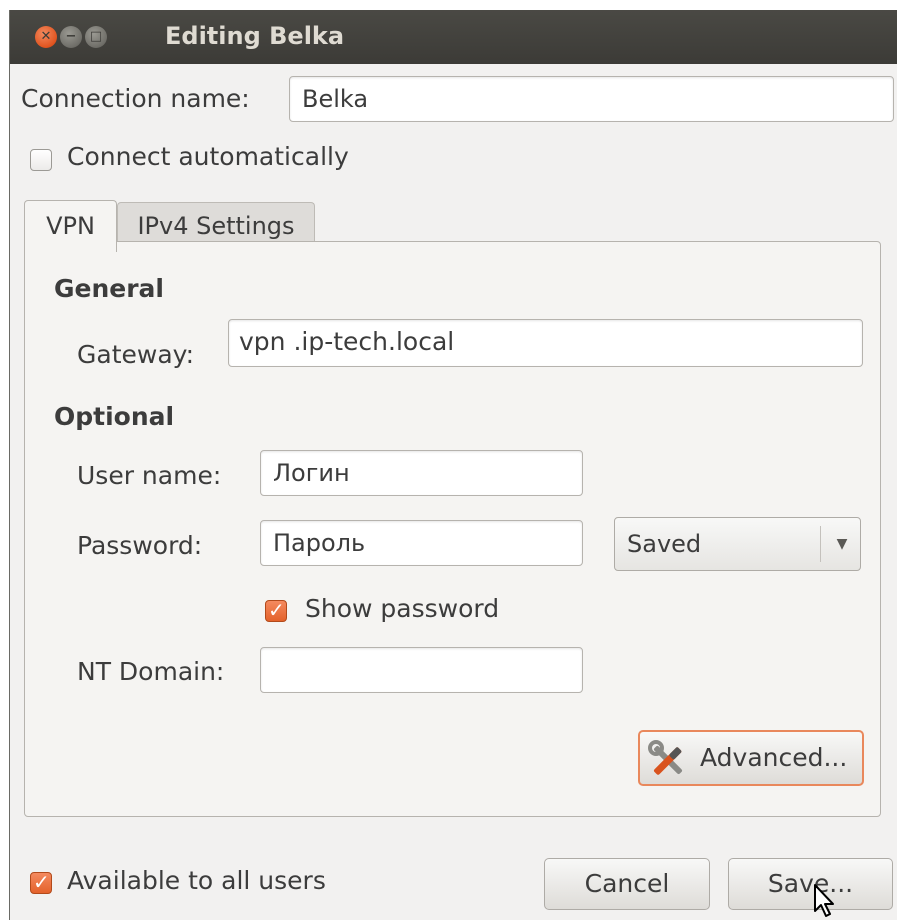 The height and width of the screenshot is (920, 897). I want to click on minimize-button: −, so click(71, 37).